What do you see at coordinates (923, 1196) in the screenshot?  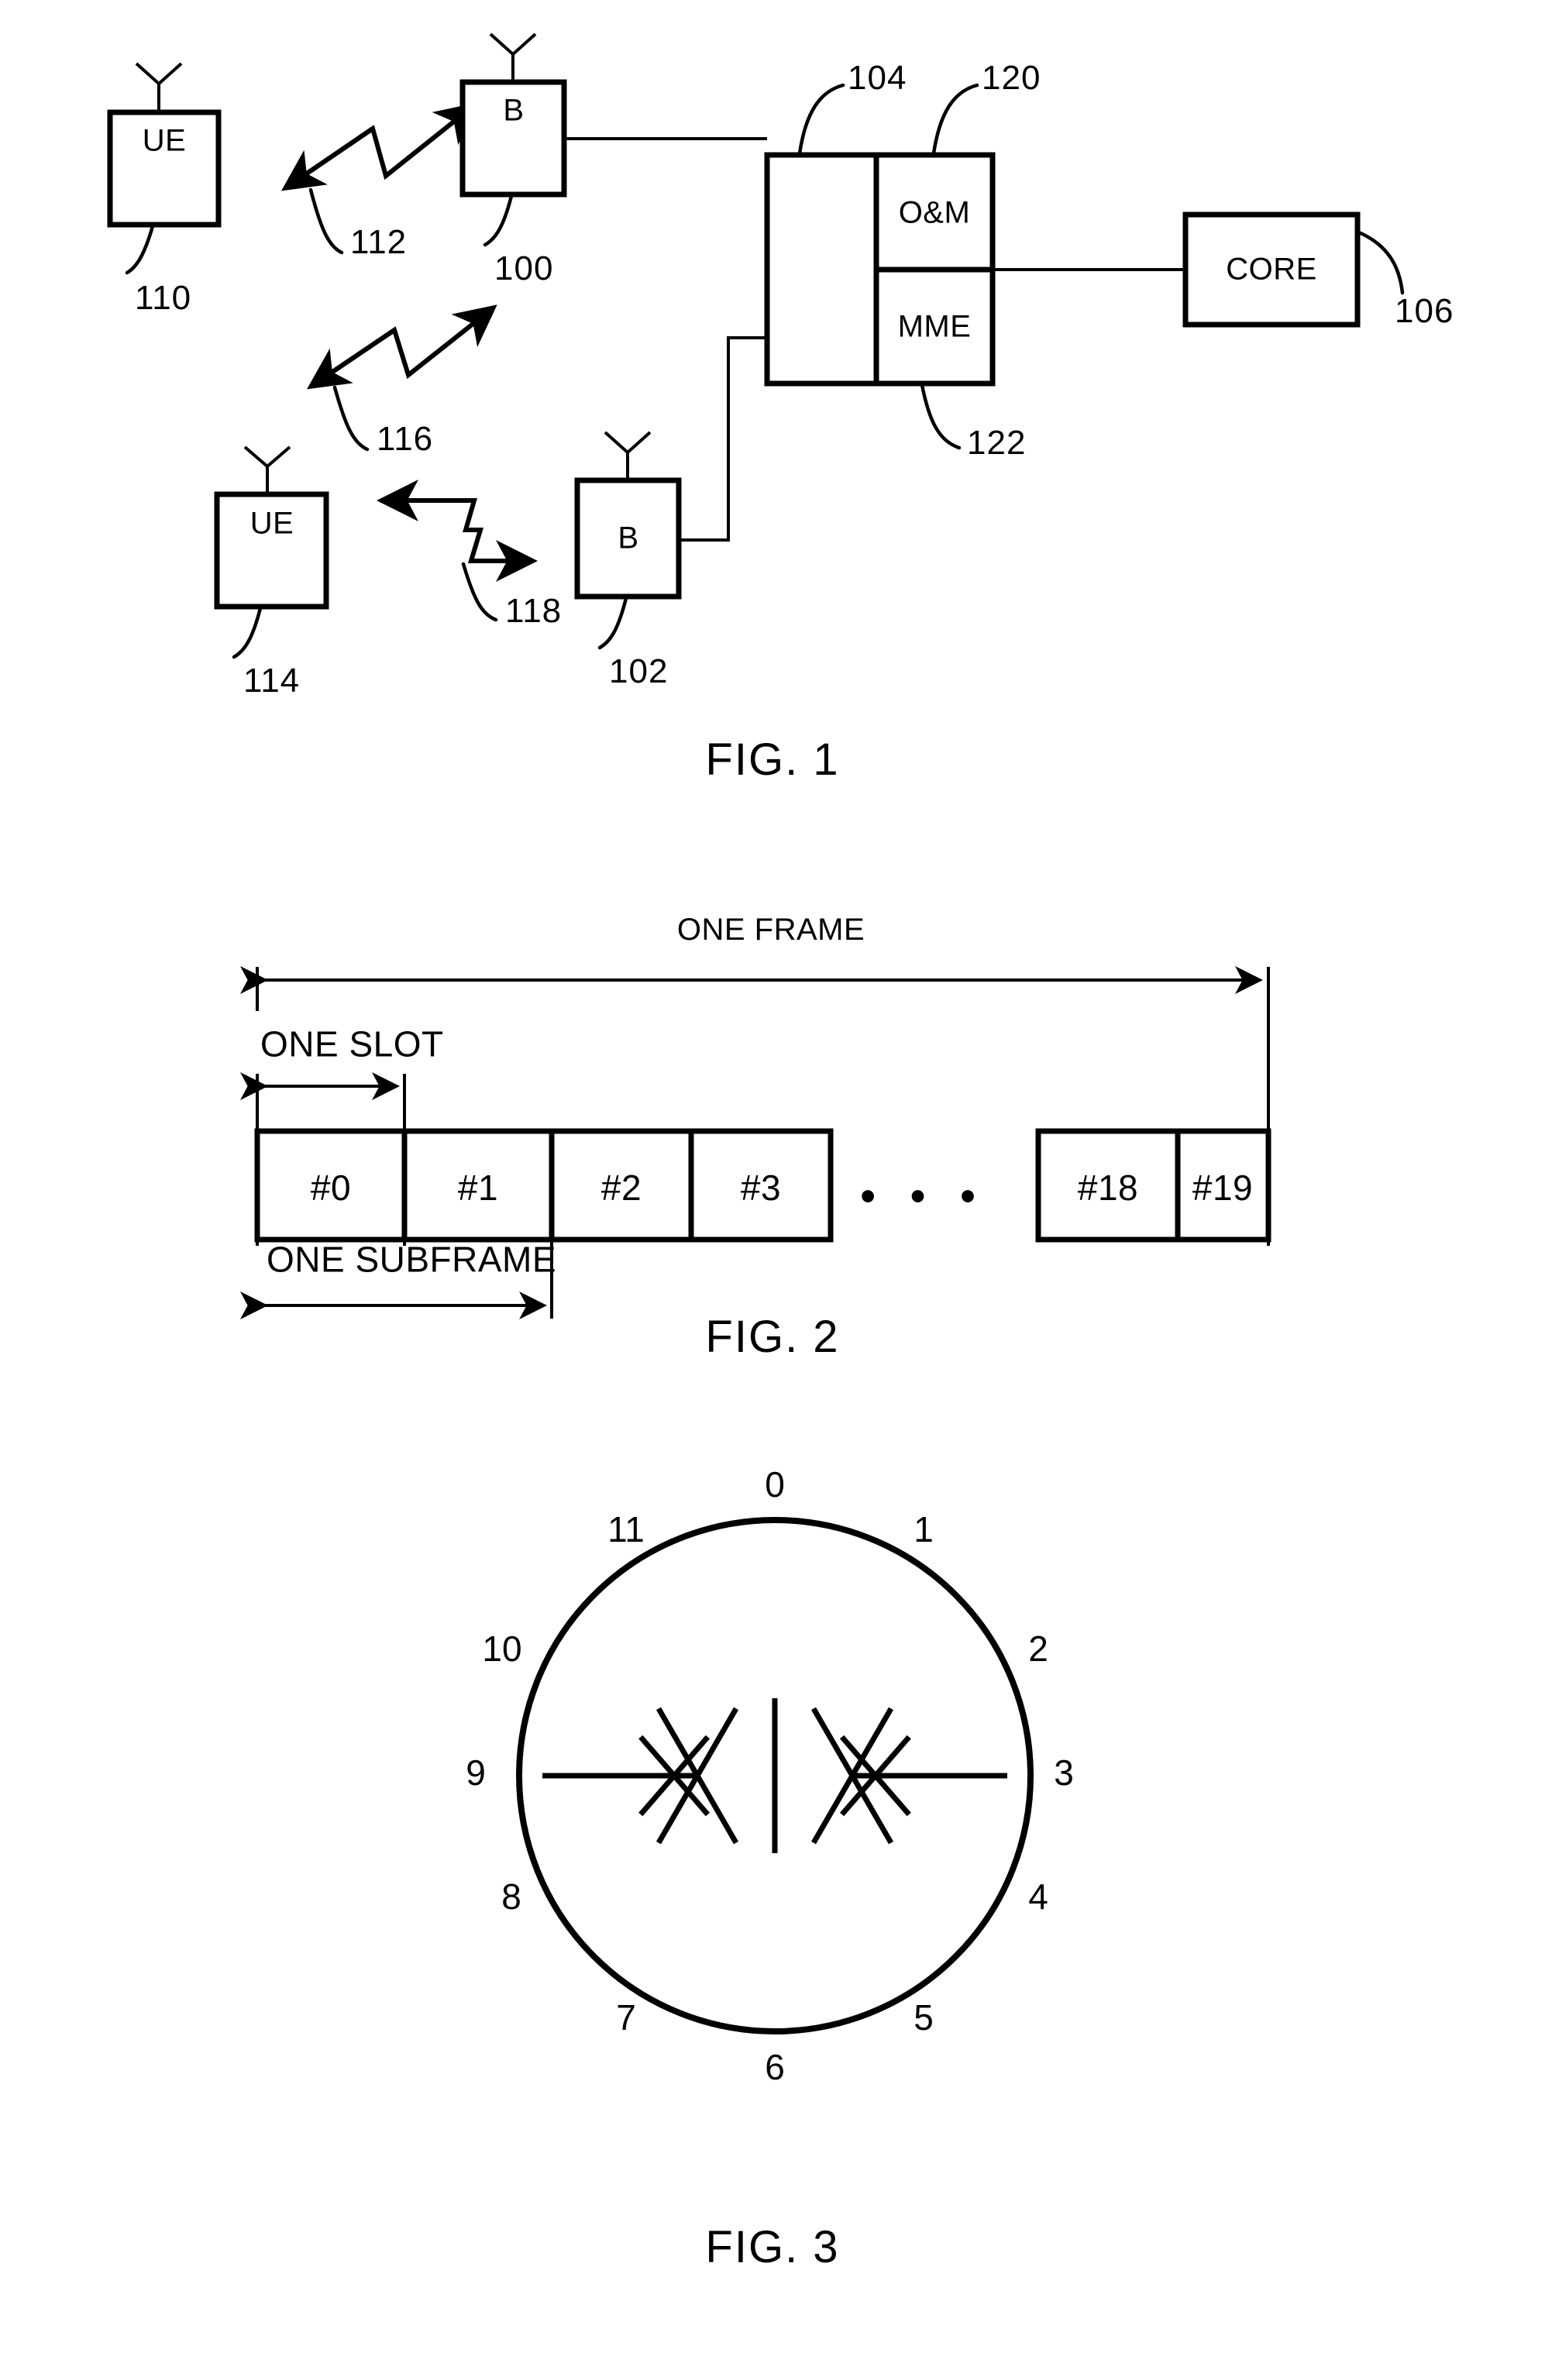 I see `slot-ellipsis: • • •` at bounding box center [923, 1196].